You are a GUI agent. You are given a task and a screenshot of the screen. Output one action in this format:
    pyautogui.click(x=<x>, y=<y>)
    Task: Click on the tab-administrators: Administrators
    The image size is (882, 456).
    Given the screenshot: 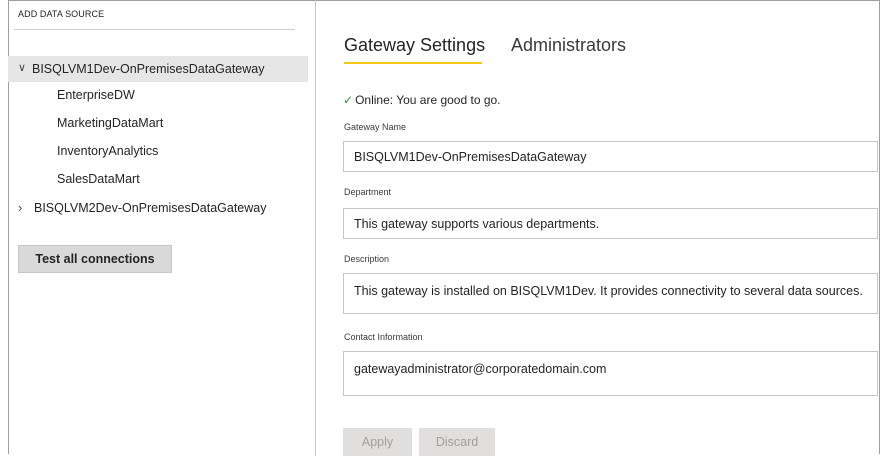 What is the action you would take?
    pyautogui.click(x=568, y=45)
    